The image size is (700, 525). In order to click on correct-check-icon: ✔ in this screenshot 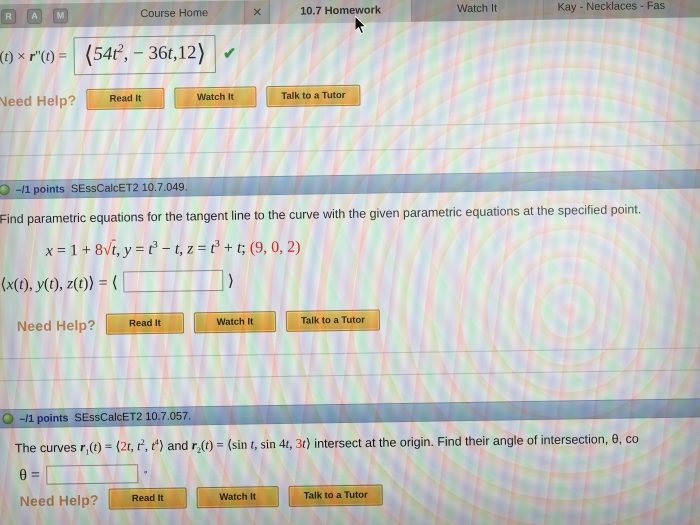, I will do `click(229, 54)`.